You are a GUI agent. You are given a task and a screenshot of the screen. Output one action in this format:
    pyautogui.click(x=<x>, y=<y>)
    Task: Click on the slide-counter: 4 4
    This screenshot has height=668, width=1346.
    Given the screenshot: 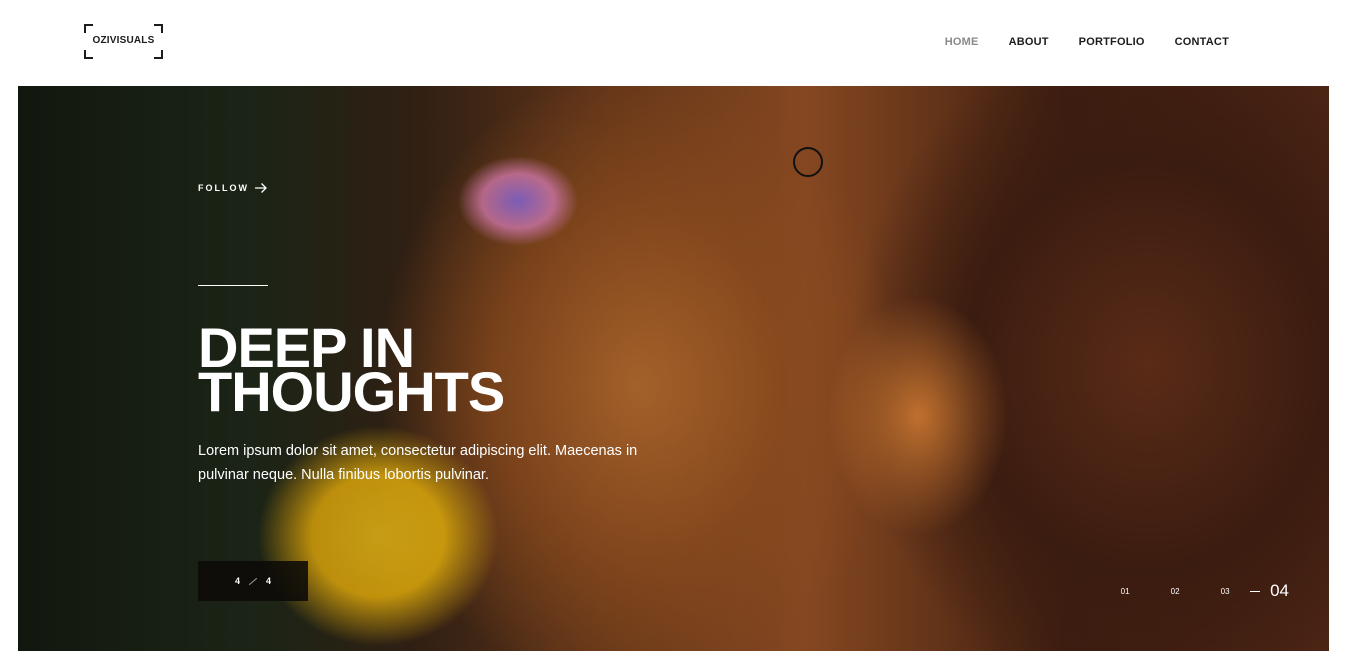 What is the action you would take?
    pyautogui.click(x=253, y=581)
    